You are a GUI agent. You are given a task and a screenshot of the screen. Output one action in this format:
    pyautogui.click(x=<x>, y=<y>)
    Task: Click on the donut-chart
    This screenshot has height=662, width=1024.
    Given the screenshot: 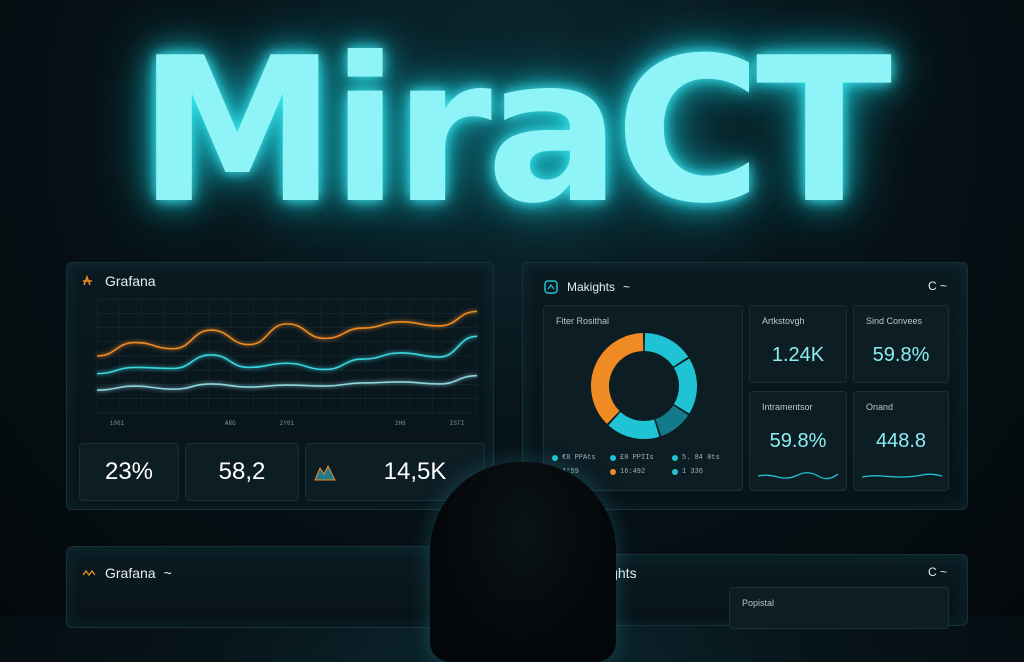 What is the action you would take?
    pyautogui.click(x=644, y=386)
    